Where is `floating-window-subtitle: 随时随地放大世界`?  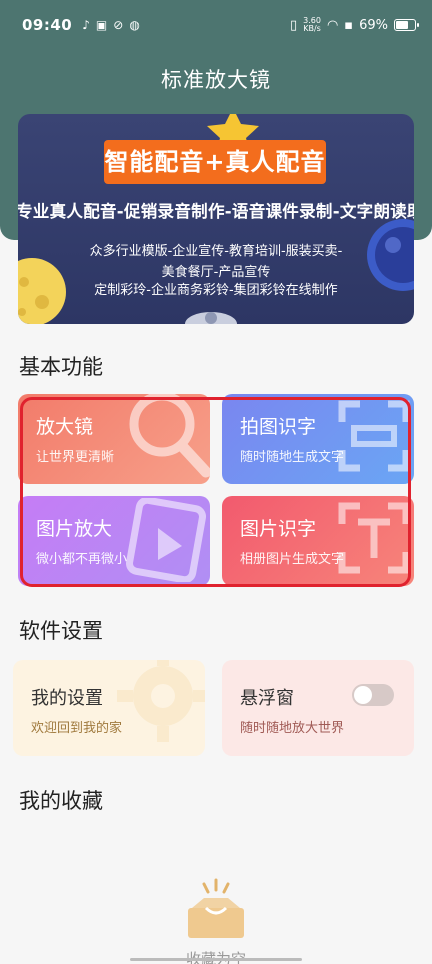
floating-window-subtitle: 随时随地放大世界 is located at coordinates (292, 728).